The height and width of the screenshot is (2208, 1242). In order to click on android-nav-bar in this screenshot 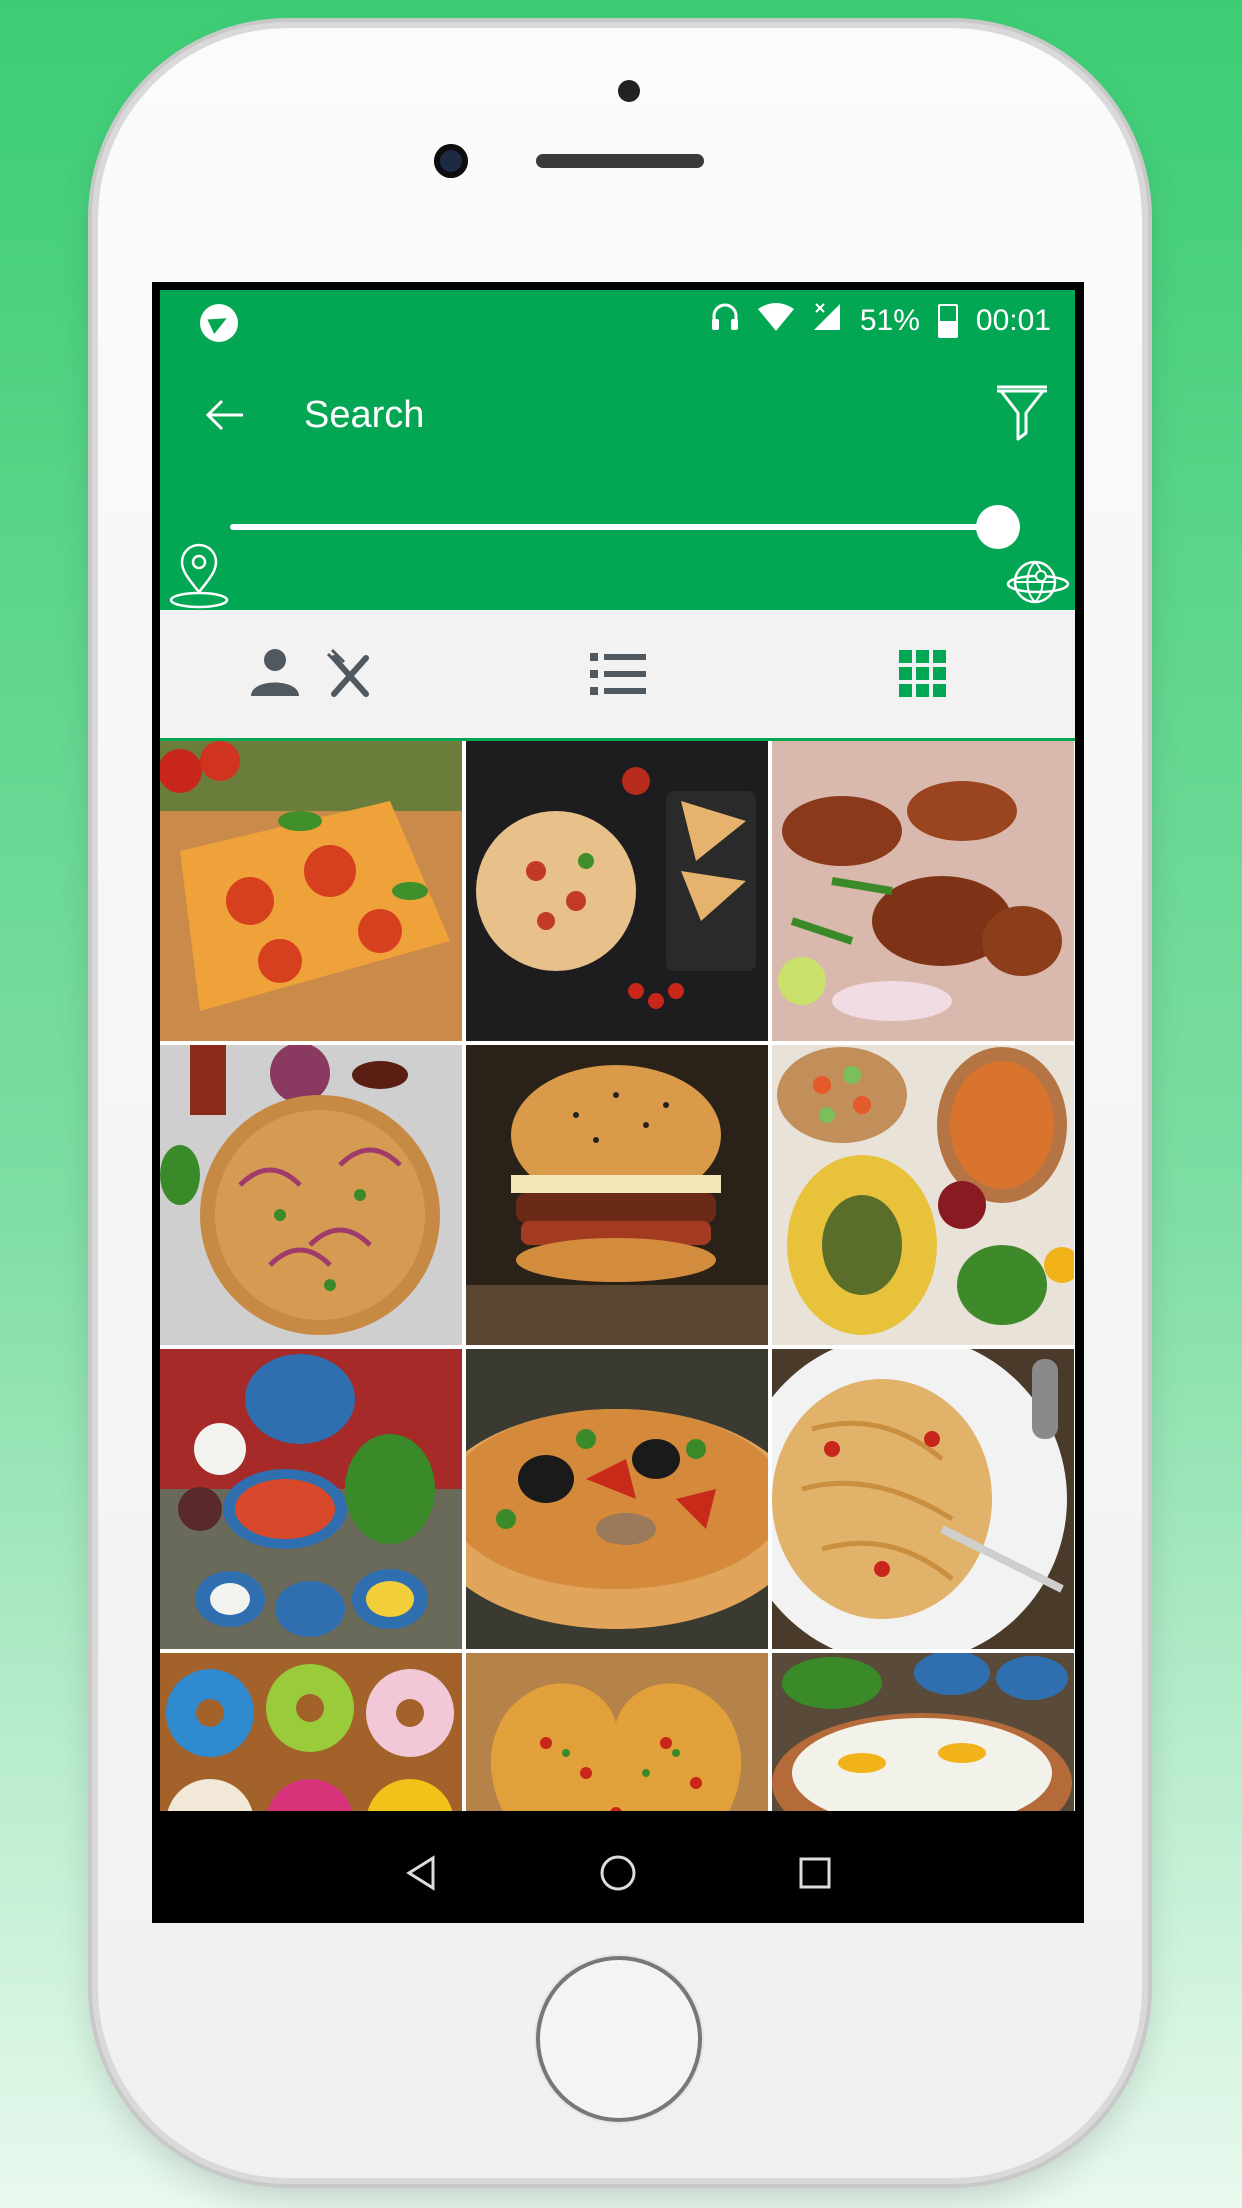, I will do `click(618, 1873)`.